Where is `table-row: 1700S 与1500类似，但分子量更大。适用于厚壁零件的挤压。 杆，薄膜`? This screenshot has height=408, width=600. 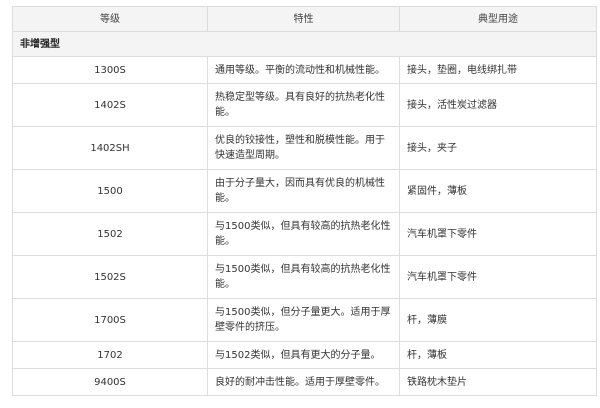
table-row: 1700S 与1500类似，但分子量更大。适用于厚壁零件的挤压。 杆，薄膜 is located at coordinates (304, 320).